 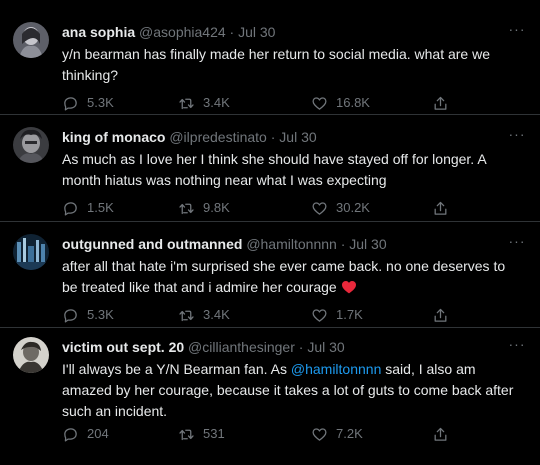 What do you see at coordinates (291, 244) in the screenshot?
I see `user-handle: @hamiltonnnn` at bounding box center [291, 244].